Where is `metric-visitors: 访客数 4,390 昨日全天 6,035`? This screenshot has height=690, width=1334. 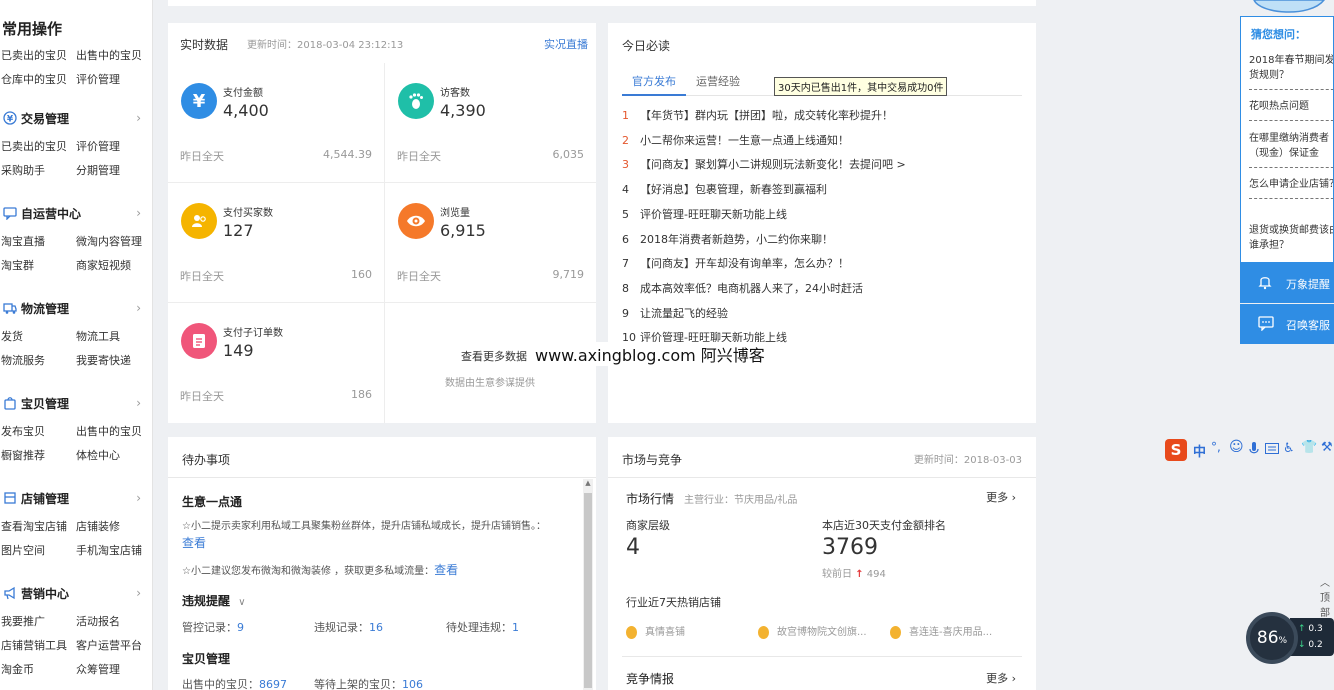 metric-visitors: 访客数 4,390 昨日全天 6,035 is located at coordinates (490, 123).